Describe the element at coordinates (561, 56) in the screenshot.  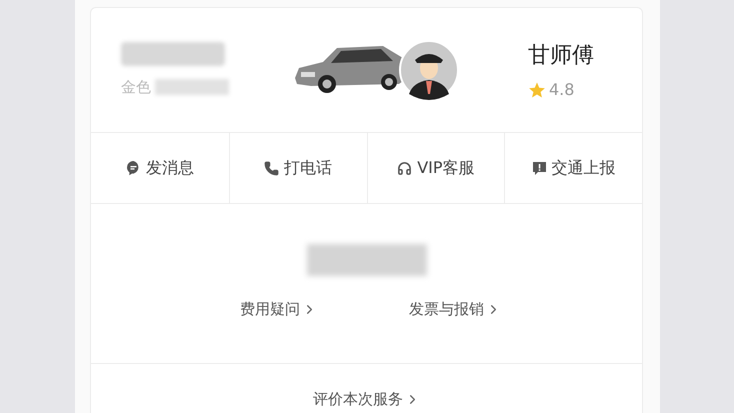
I see `driver-name: 甘师傅` at that location.